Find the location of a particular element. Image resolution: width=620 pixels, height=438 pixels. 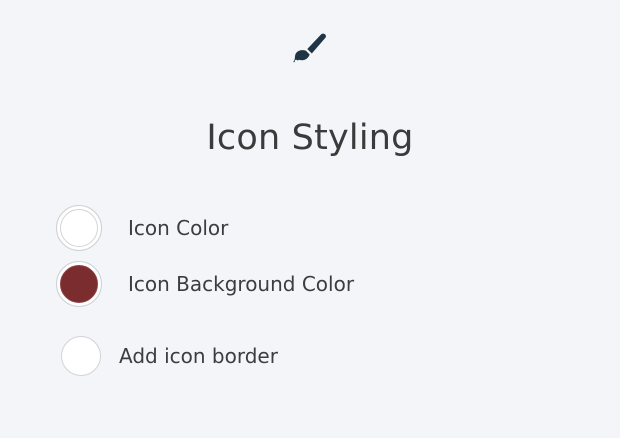

icon-color-swatch-ring is located at coordinates (79, 228).